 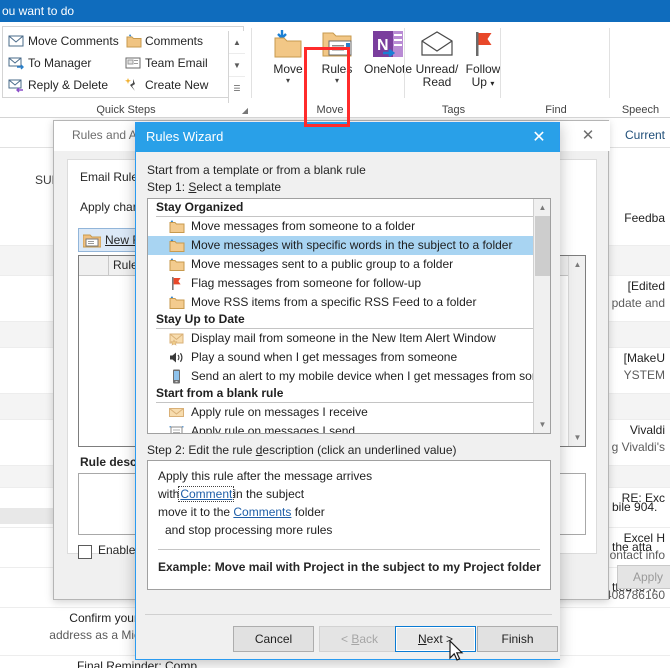 I want to click on template-group-header: Start from a blank rule, so click(x=349, y=394).